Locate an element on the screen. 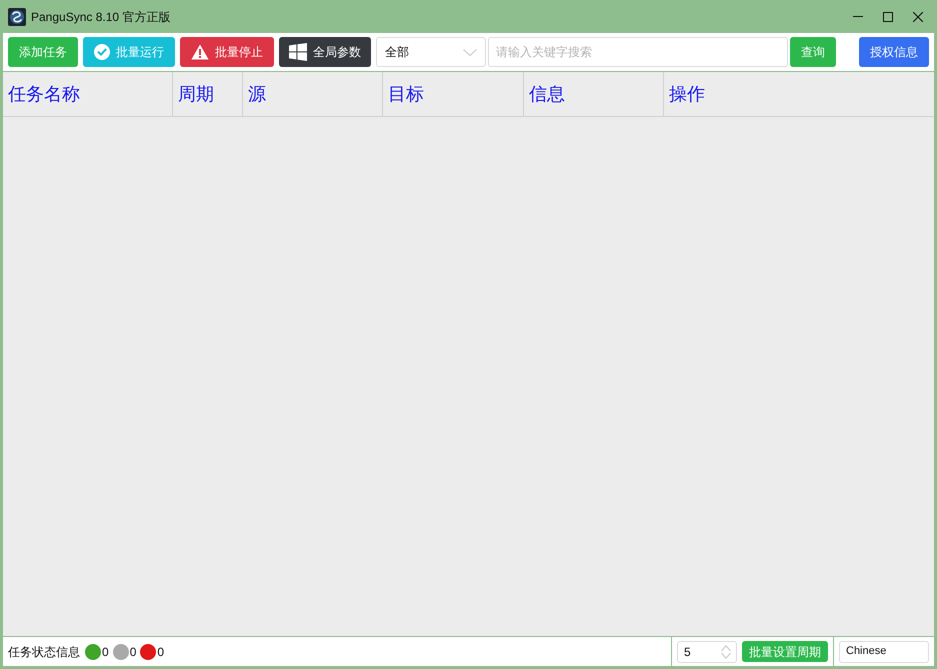 This screenshot has height=669, width=937. period-spinbox: 5 is located at coordinates (707, 651).